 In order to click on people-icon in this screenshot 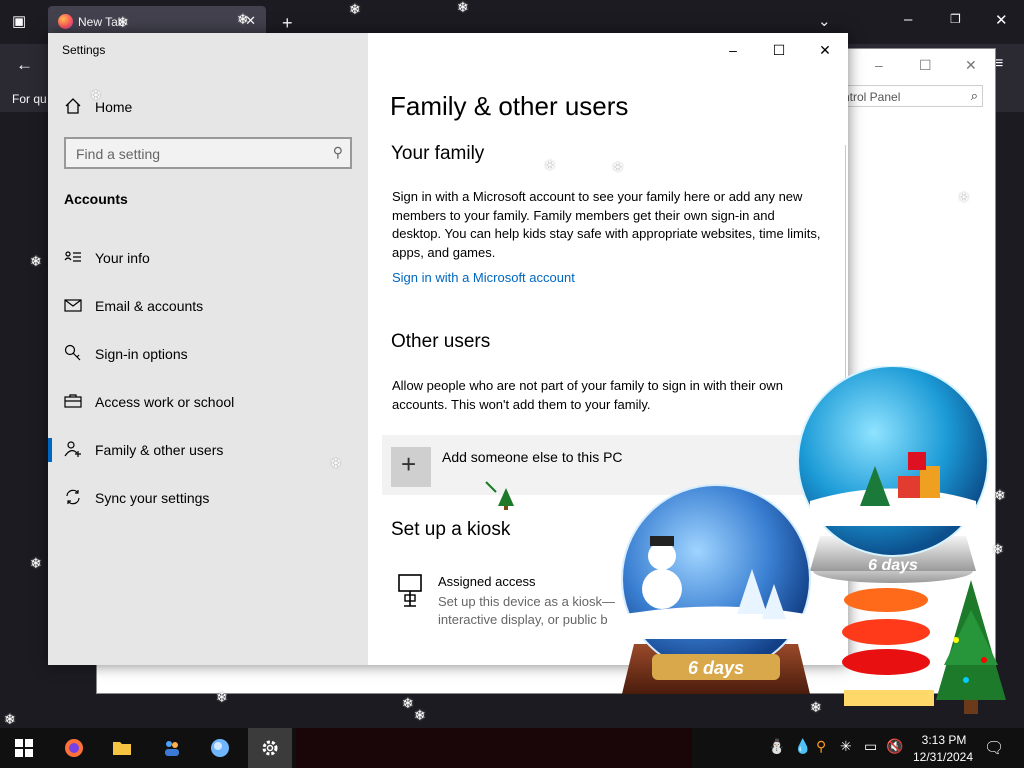, I will do `click(172, 748)`.